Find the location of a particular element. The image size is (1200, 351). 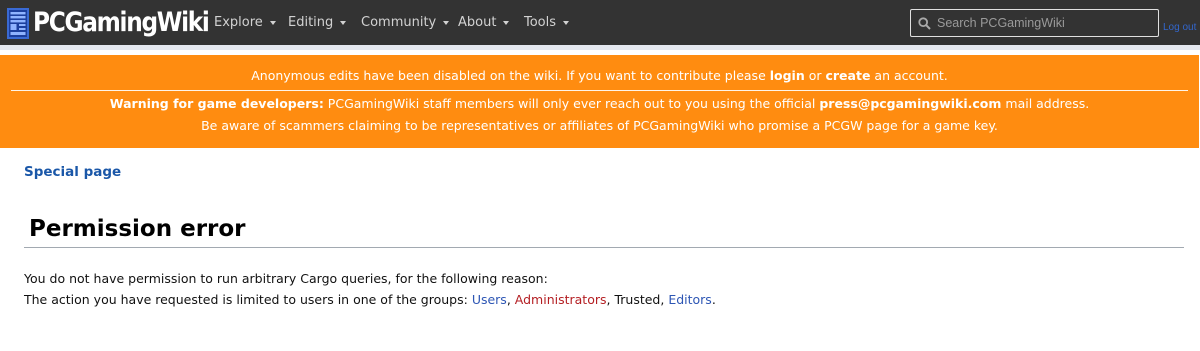

nav-about: About is located at coordinates (484, 22).